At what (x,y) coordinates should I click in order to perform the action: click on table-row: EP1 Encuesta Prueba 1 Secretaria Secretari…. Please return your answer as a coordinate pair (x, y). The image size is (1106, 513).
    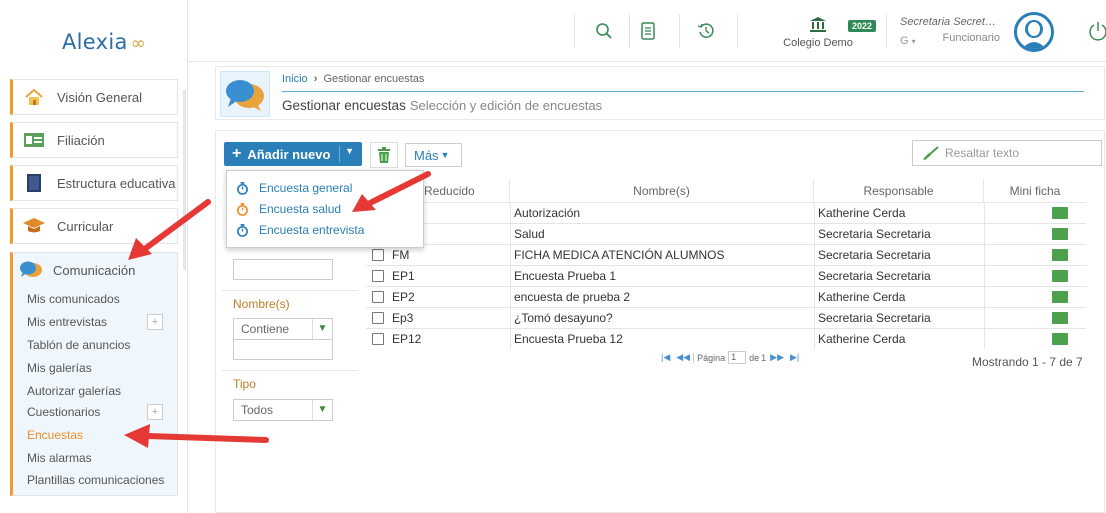
    Looking at the image, I should click on (726, 275).